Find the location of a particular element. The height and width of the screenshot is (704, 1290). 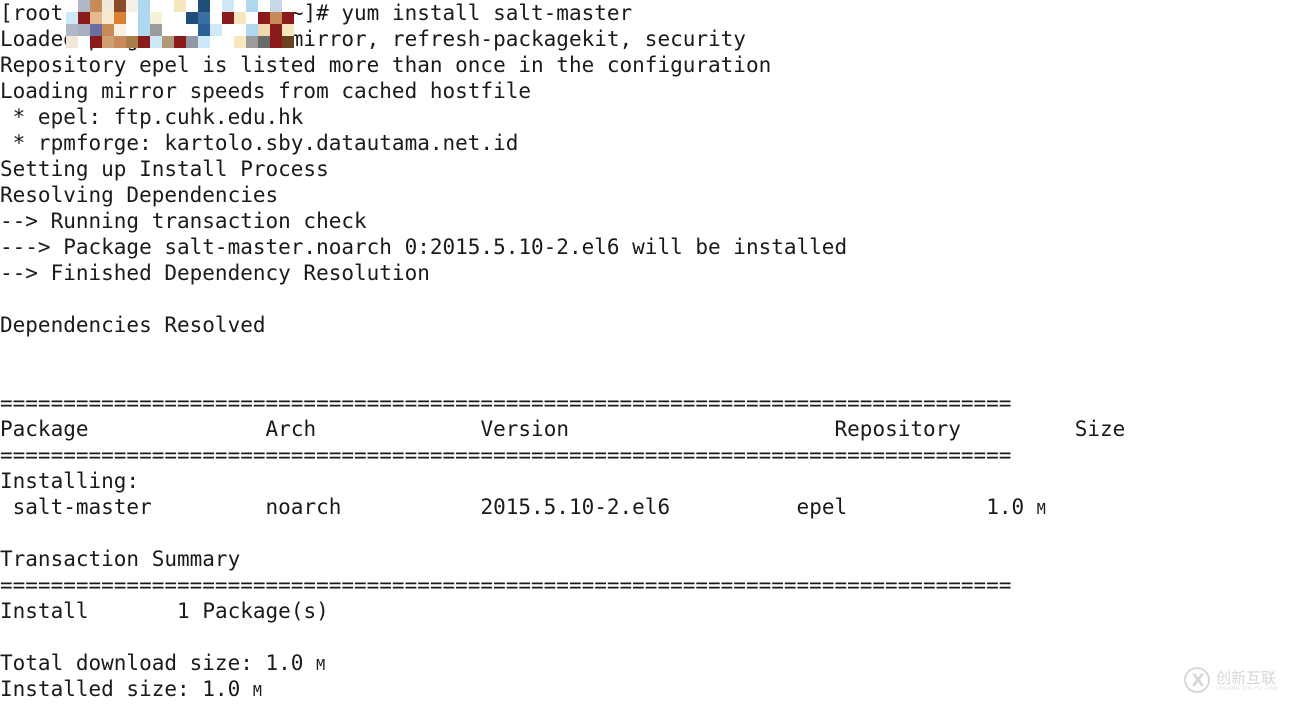

dependencies-resolved-line: Dependencies Resolved is located at coordinates (133, 325).